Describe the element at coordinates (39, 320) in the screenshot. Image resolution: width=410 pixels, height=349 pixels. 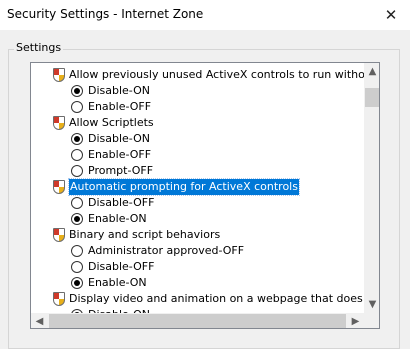
I see `scroll-left-icon: ◀` at that location.